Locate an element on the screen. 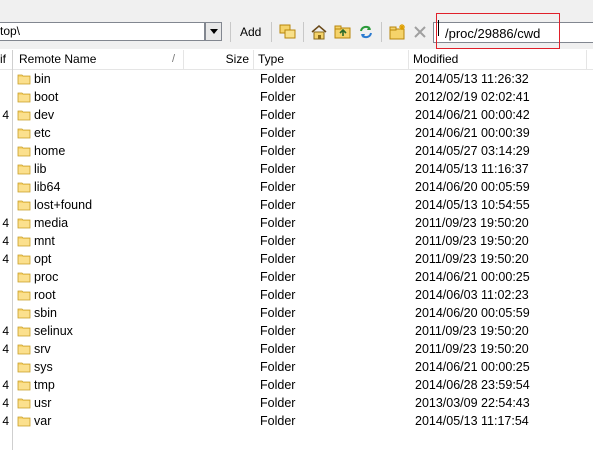  file-name: sbin is located at coordinates (45, 313).